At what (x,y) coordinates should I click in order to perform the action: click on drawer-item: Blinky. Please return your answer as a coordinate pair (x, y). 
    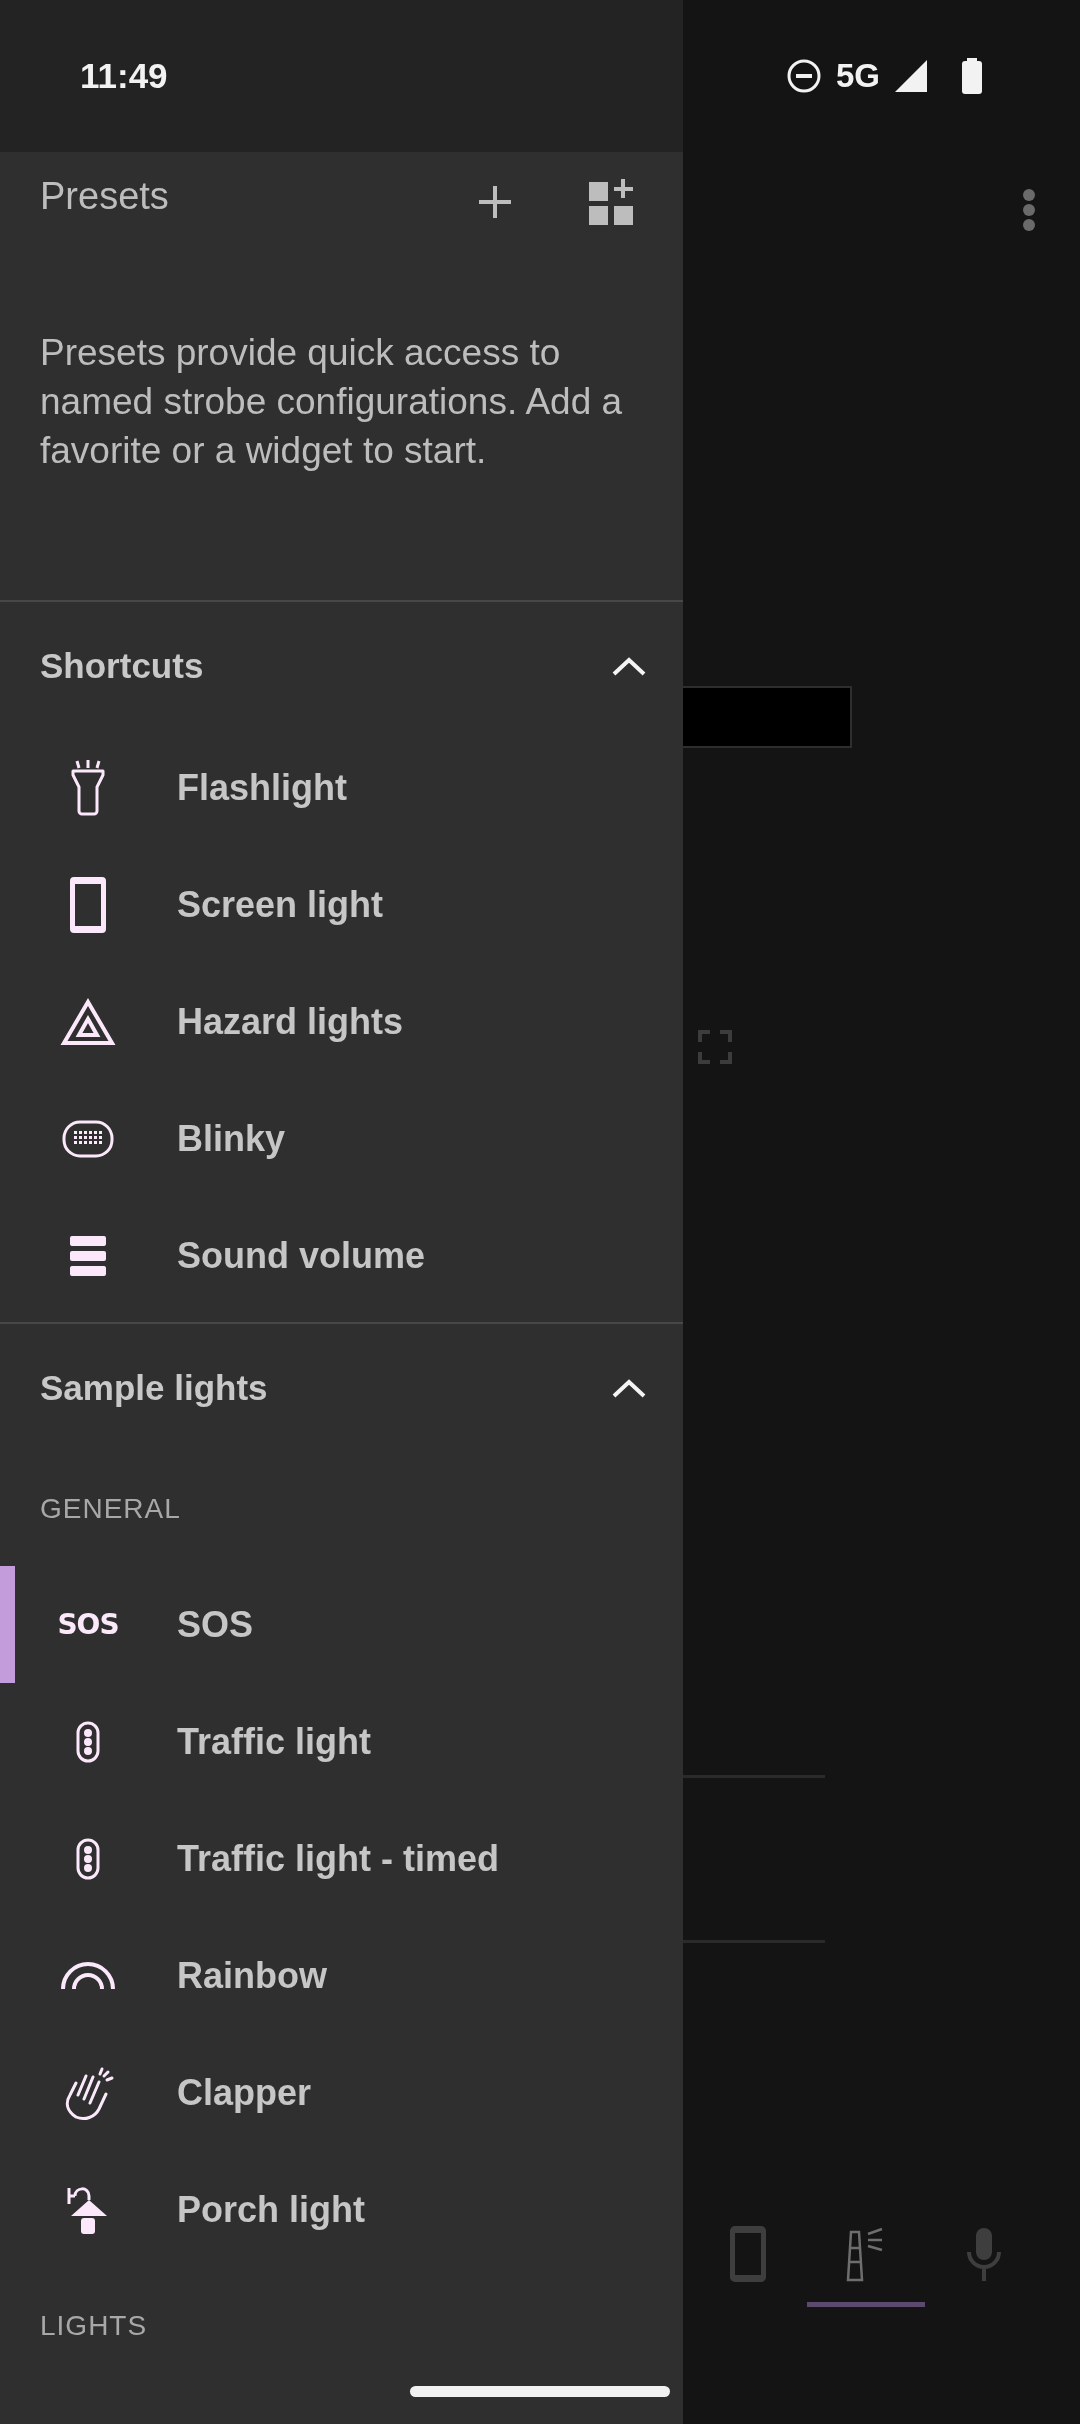
    Looking at the image, I should click on (341, 1138).